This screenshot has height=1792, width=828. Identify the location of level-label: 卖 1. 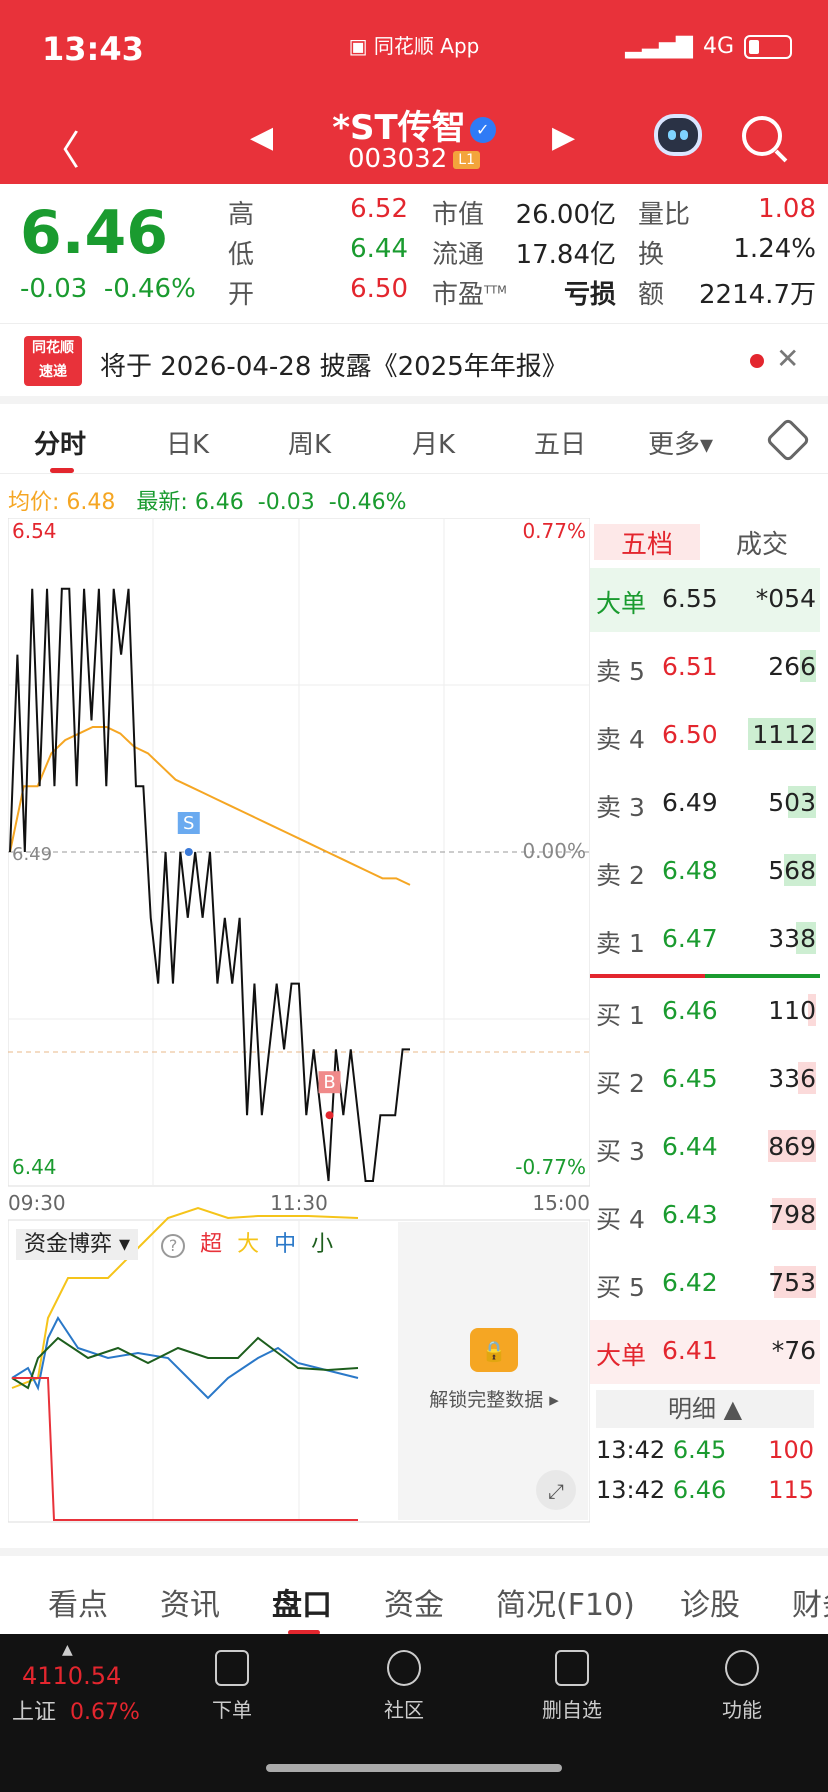
(620, 943).